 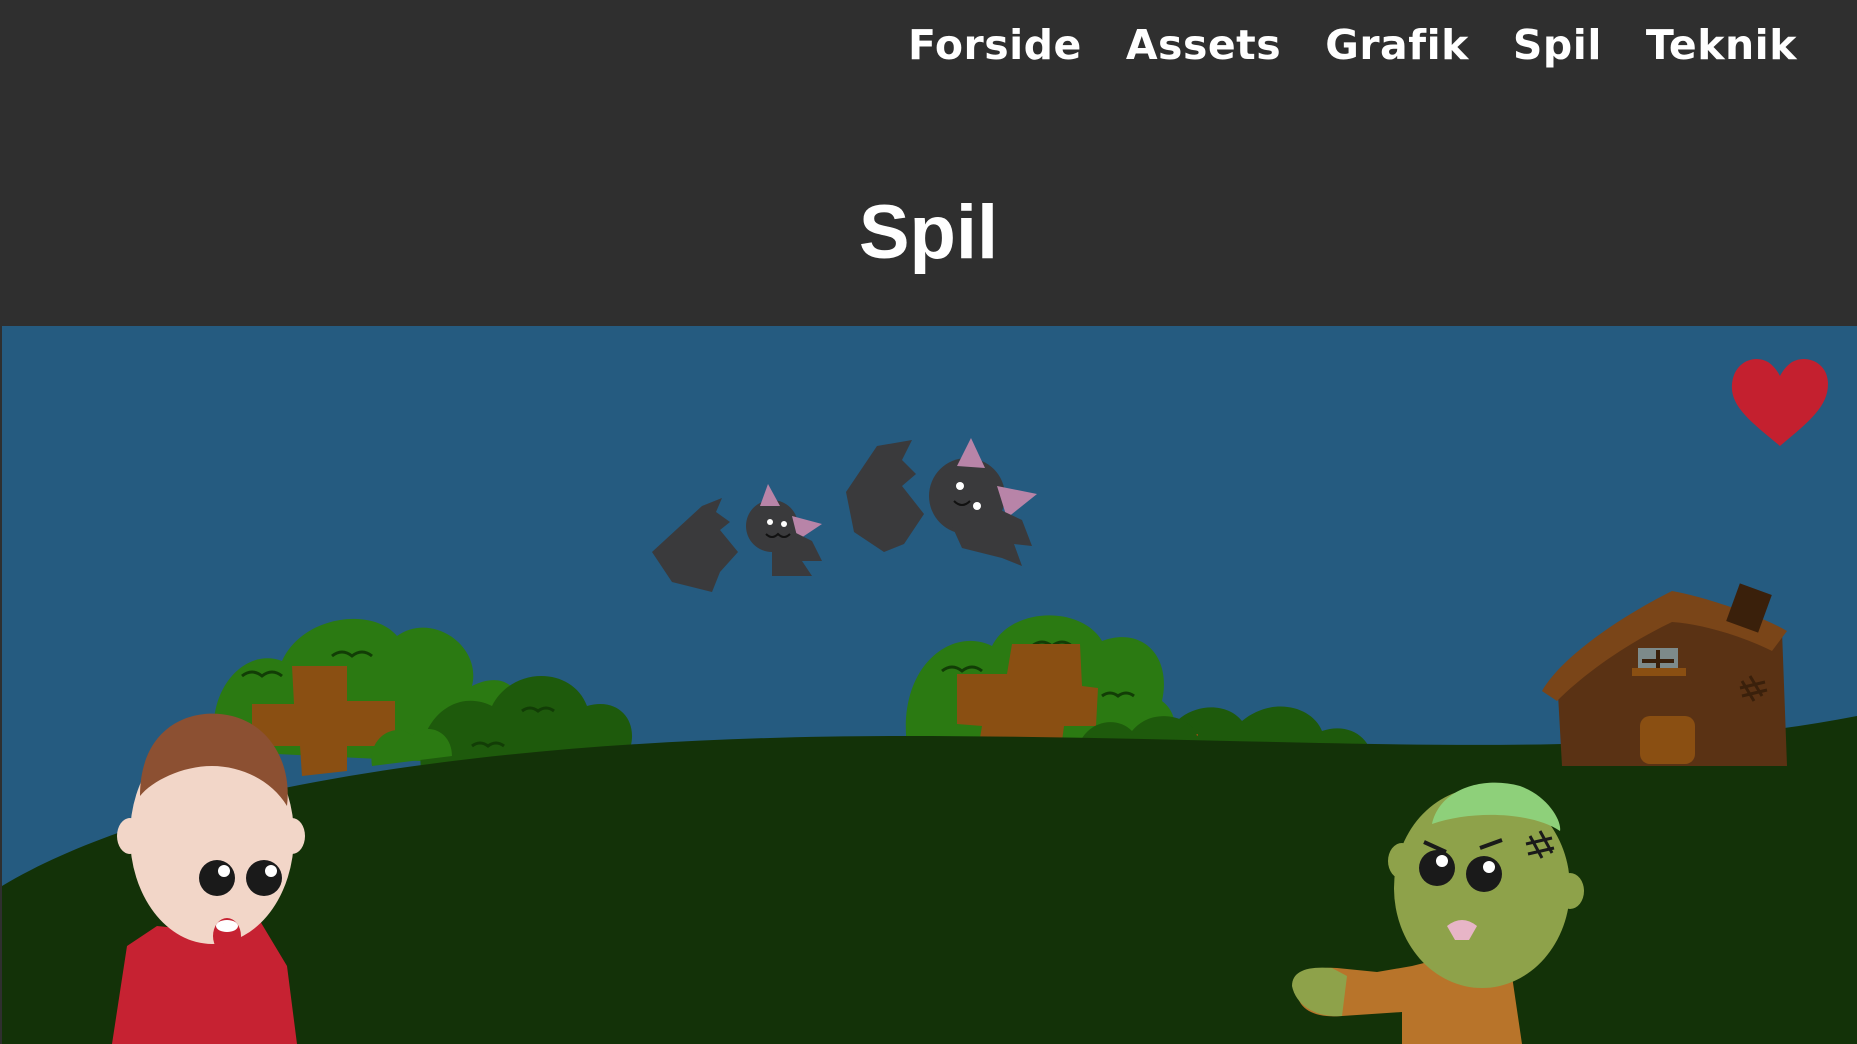 I want to click on player-boy, so click(x=208, y=878).